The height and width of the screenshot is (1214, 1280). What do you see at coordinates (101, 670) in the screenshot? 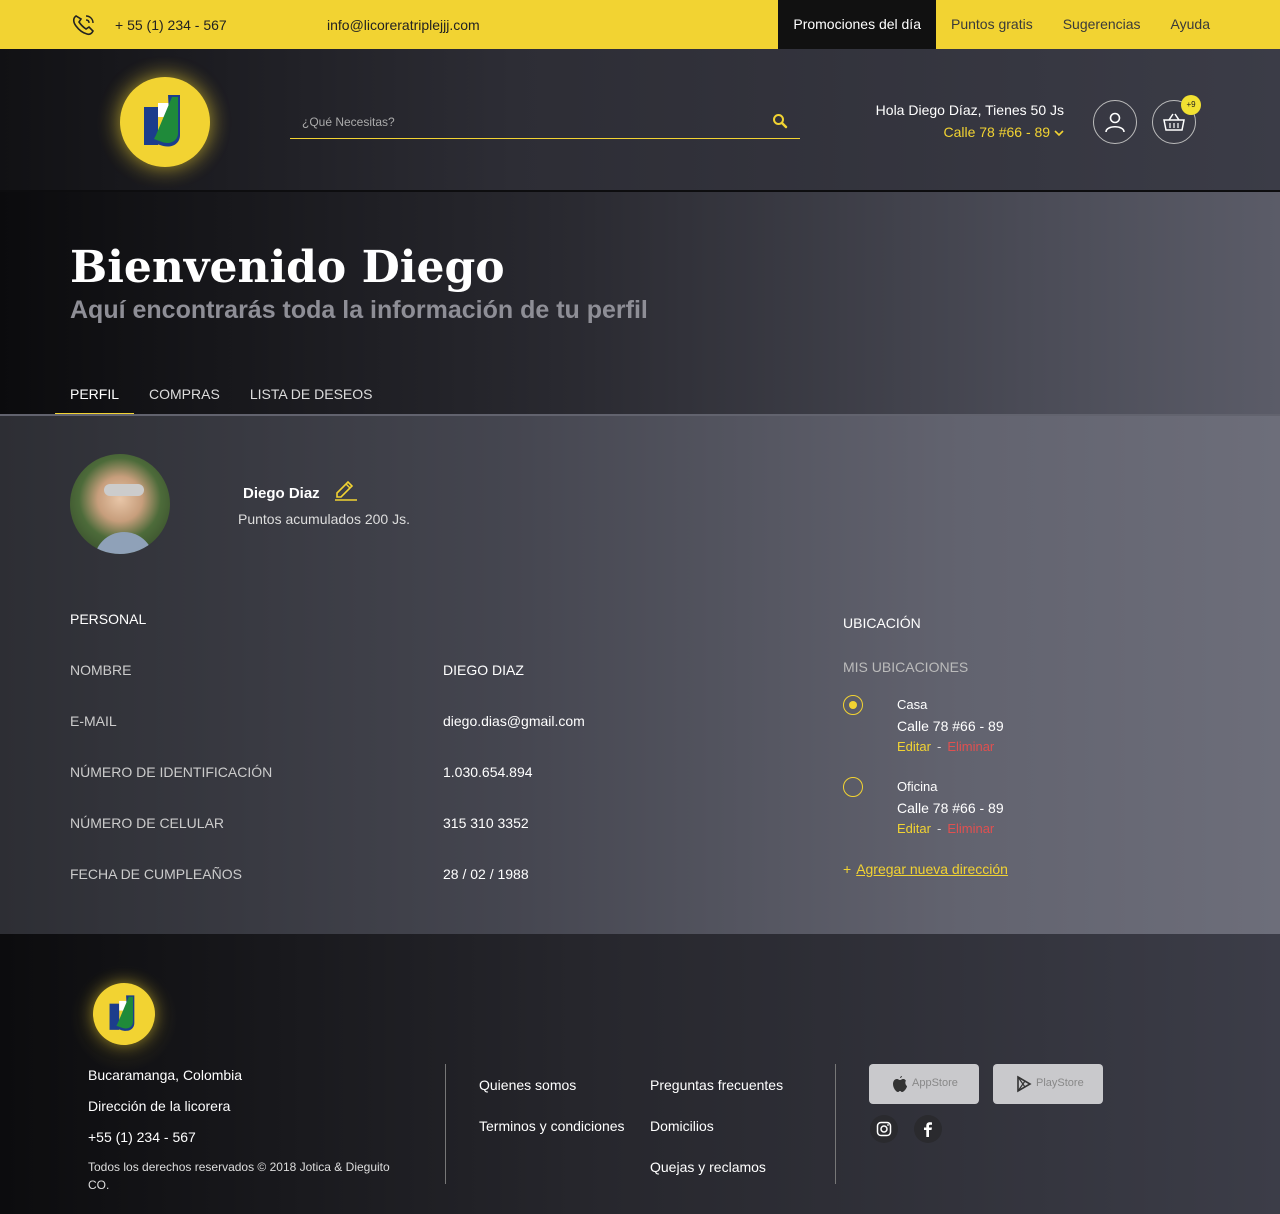
I see `field-label-nombre: NOMBRE` at bounding box center [101, 670].